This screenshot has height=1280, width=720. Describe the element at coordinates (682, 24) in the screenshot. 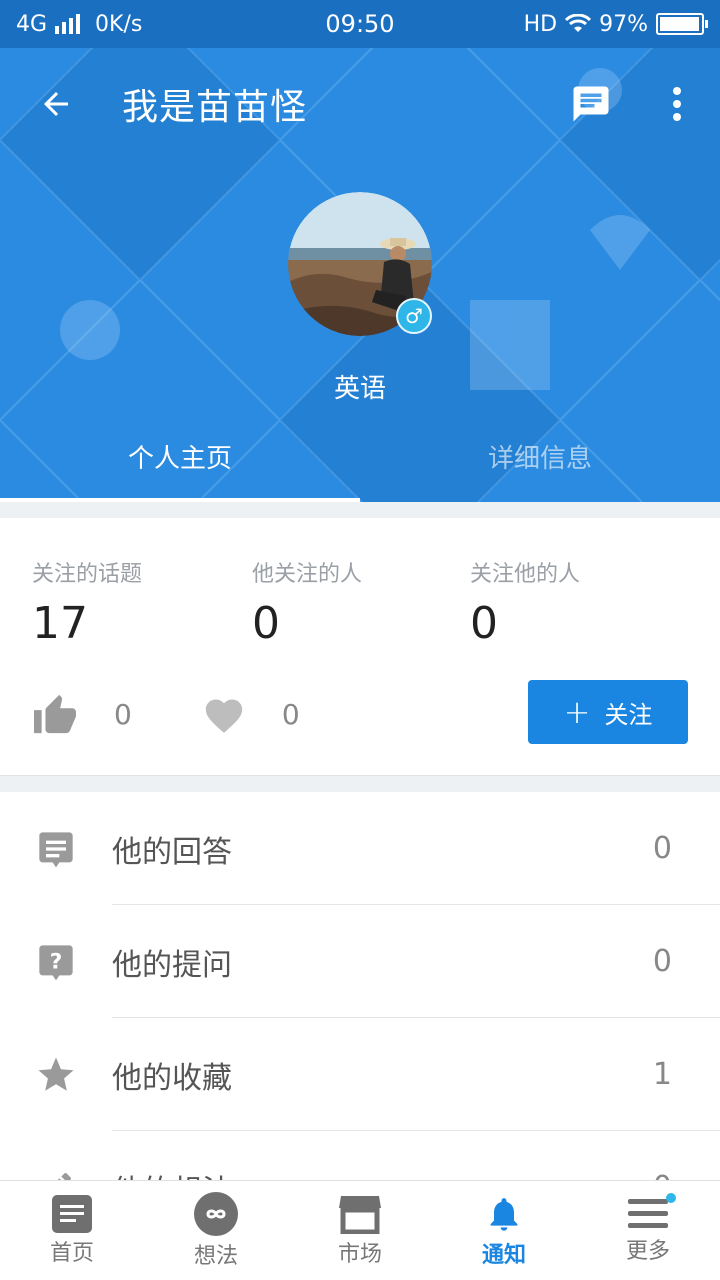

I see `battery-icon` at that location.